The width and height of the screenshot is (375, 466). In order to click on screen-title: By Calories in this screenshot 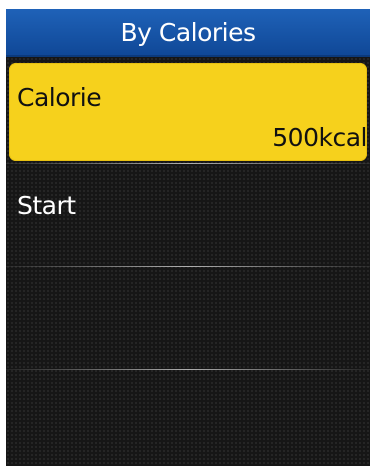, I will do `click(188, 33)`.